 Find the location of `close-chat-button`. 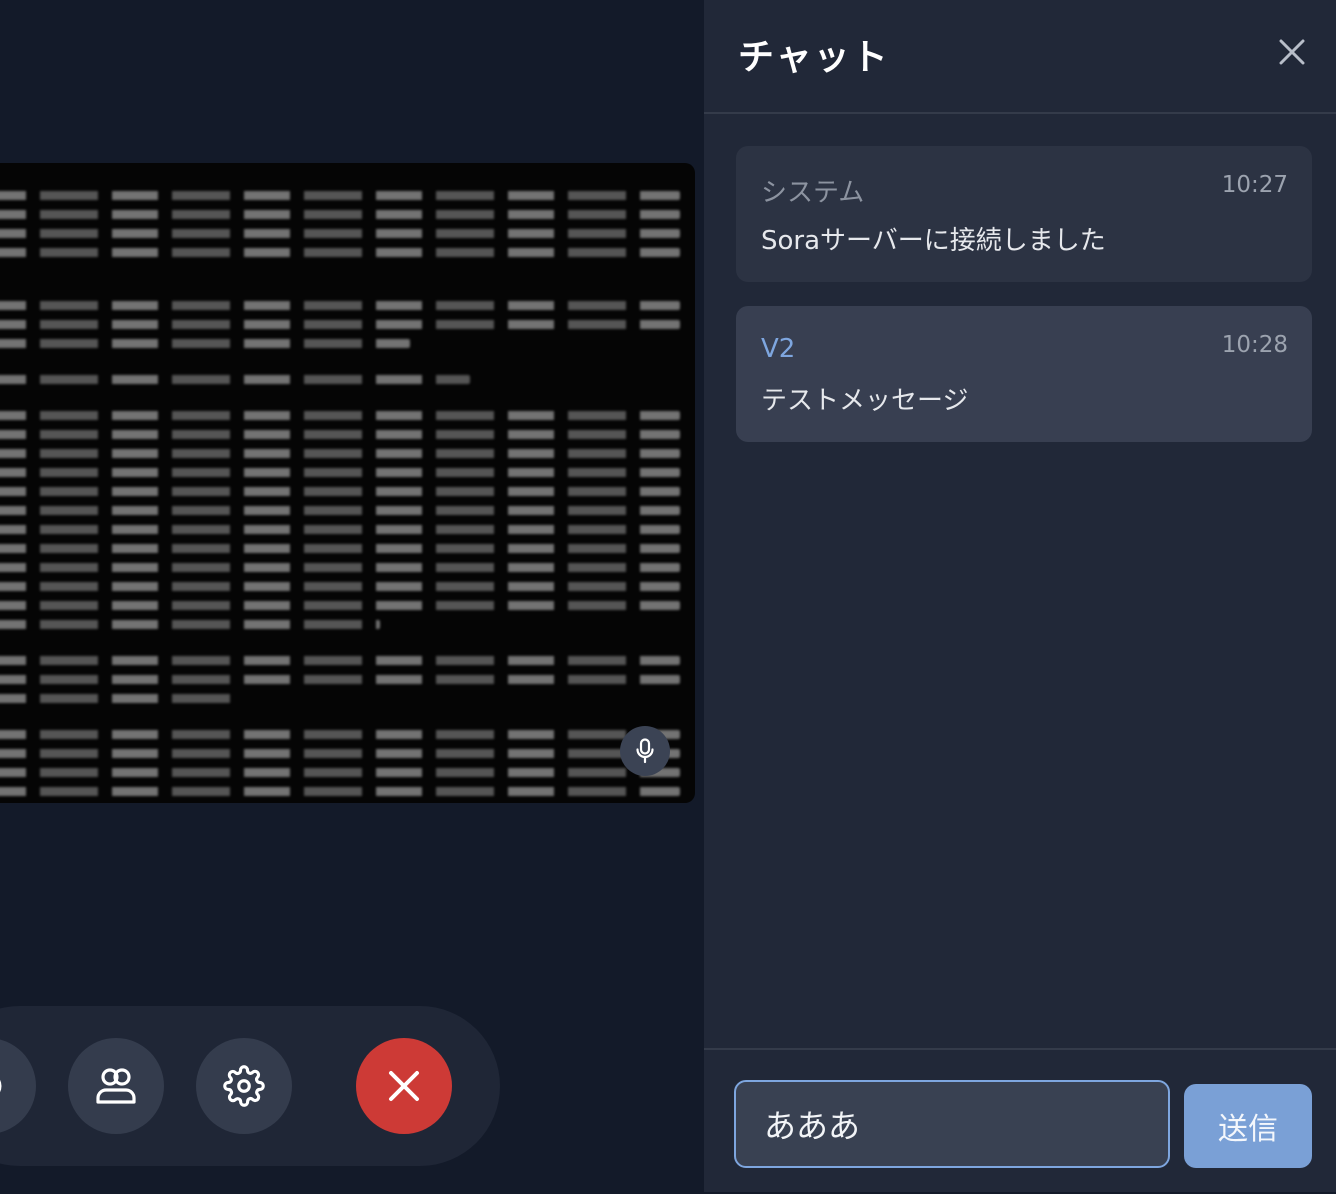

close-chat-button is located at coordinates (1292, 52).